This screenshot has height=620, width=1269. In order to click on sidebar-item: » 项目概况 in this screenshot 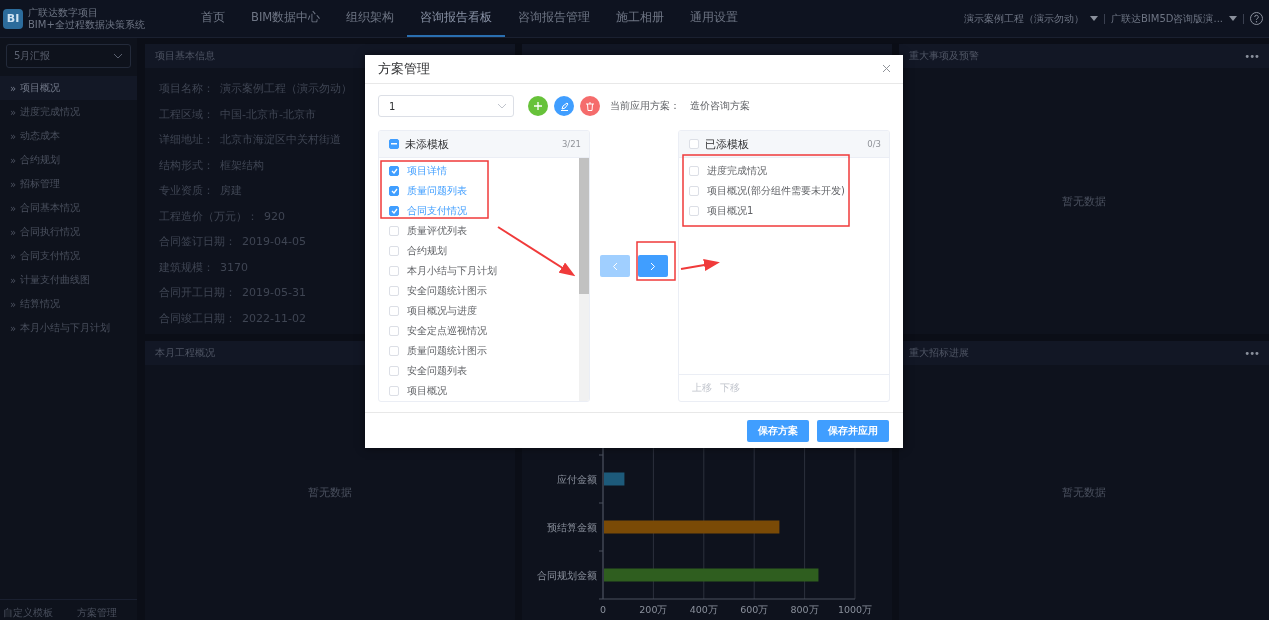, I will do `click(68, 88)`.